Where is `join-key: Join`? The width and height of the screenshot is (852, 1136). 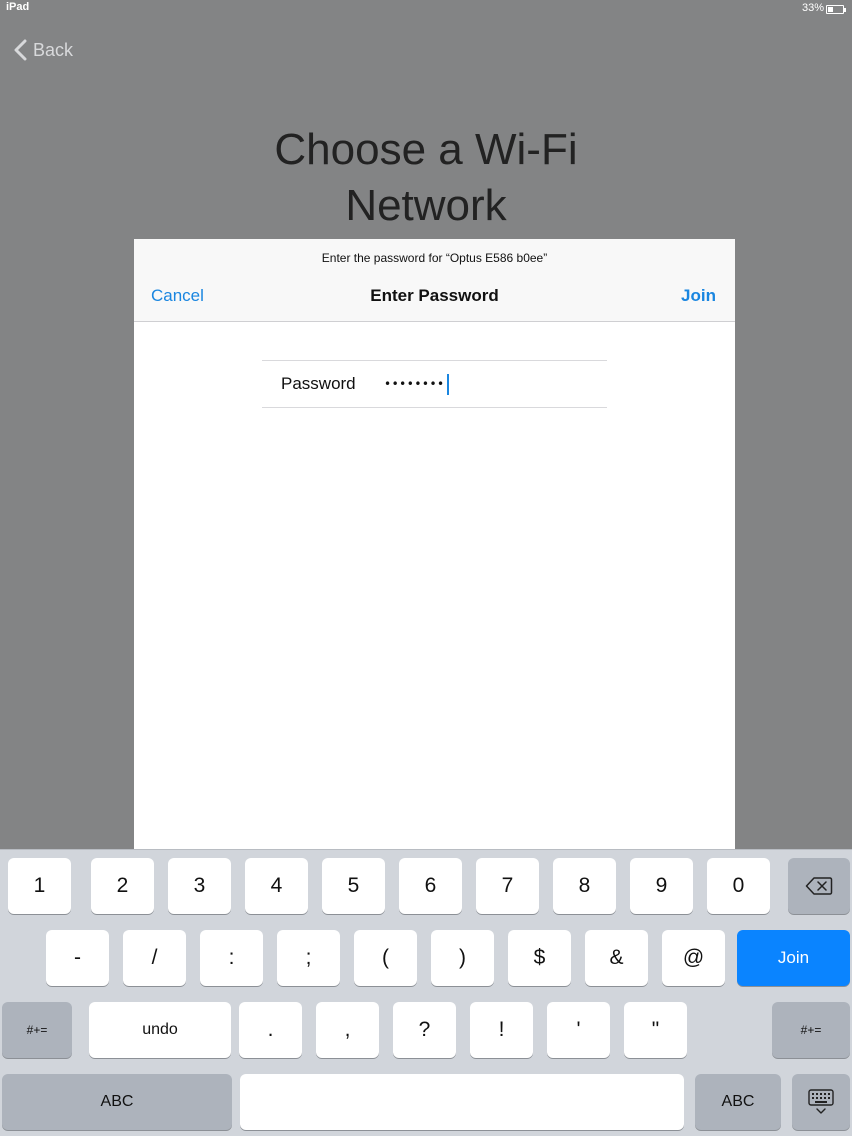
join-key: Join is located at coordinates (793, 958).